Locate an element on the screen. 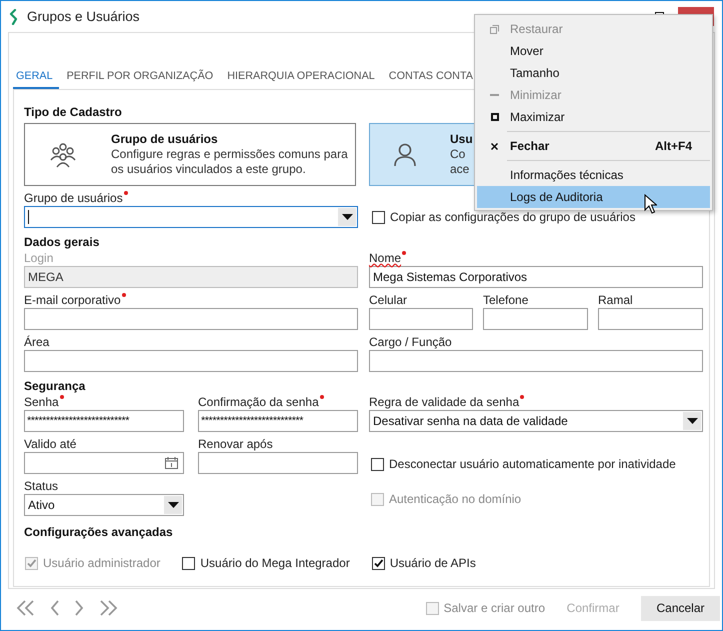  people-icon is located at coordinates (63, 155).